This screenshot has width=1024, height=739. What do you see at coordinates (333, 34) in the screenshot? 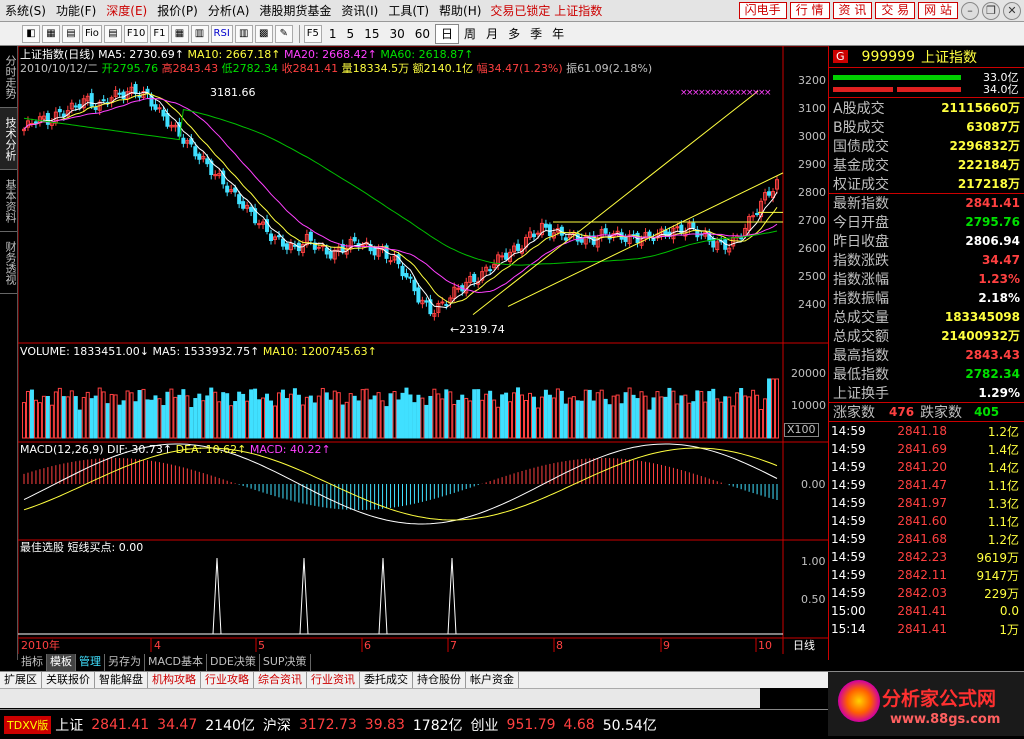
I see `period-1min: 1` at bounding box center [333, 34].